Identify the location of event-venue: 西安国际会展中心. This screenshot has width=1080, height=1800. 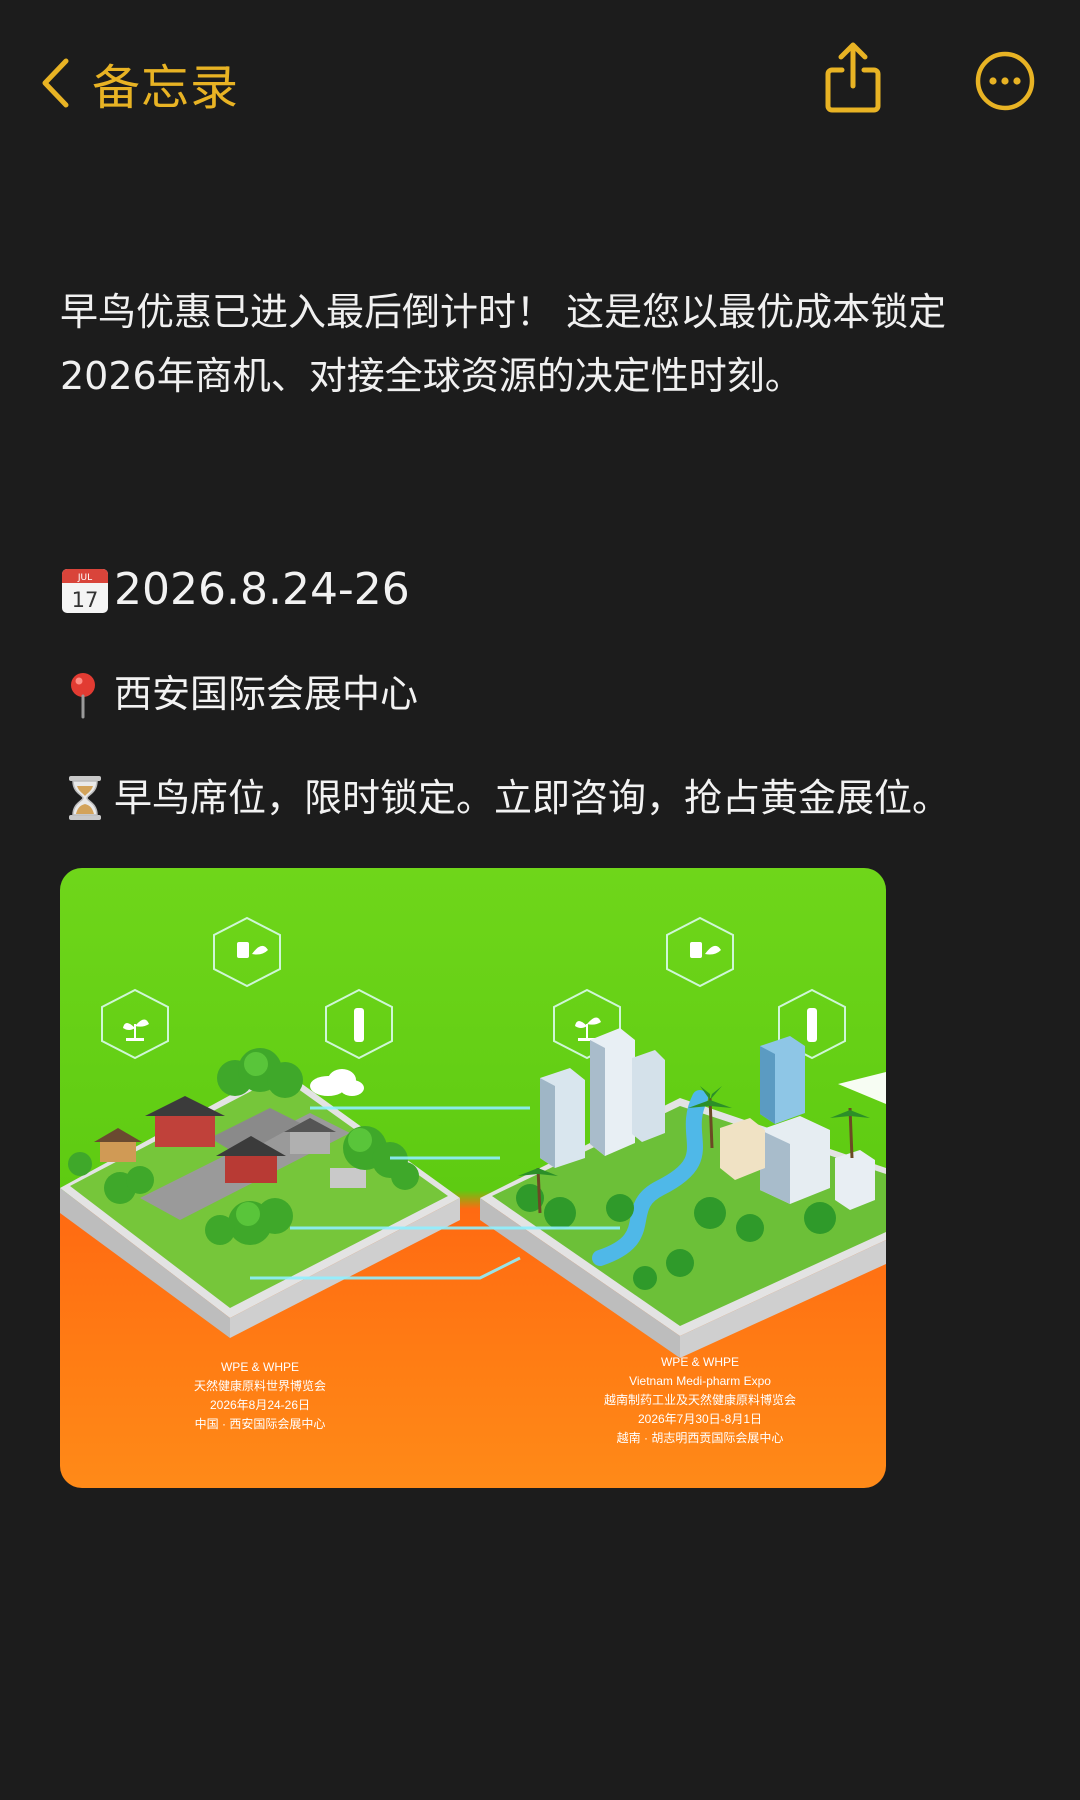
(266, 694).